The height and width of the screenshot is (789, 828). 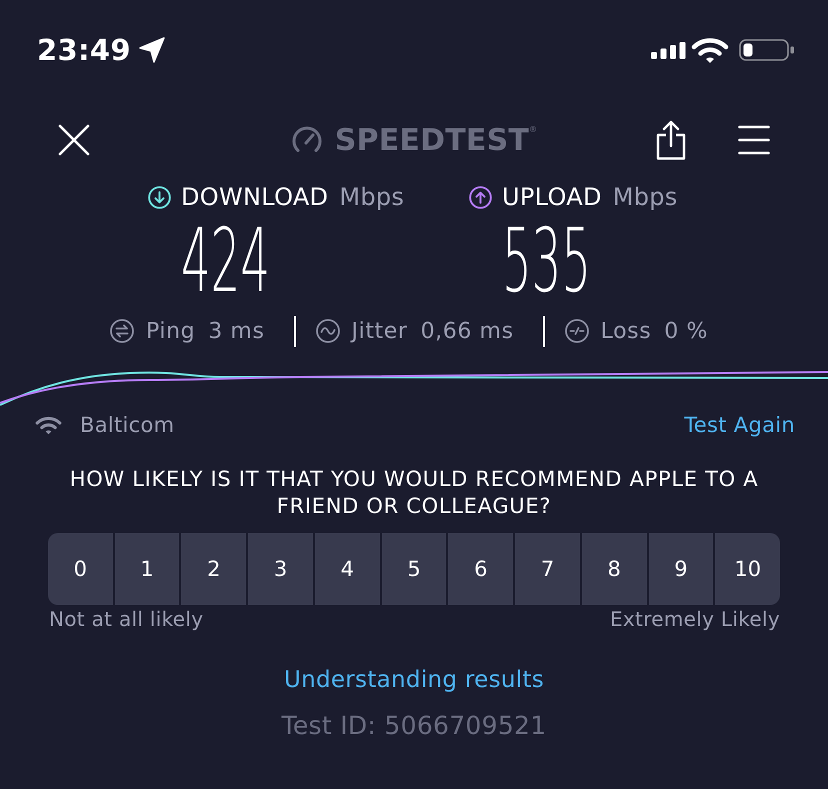 What do you see at coordinates (213, 569) in the screenshot?
I see `rating-option: 2` at bounding box center [213, 569].